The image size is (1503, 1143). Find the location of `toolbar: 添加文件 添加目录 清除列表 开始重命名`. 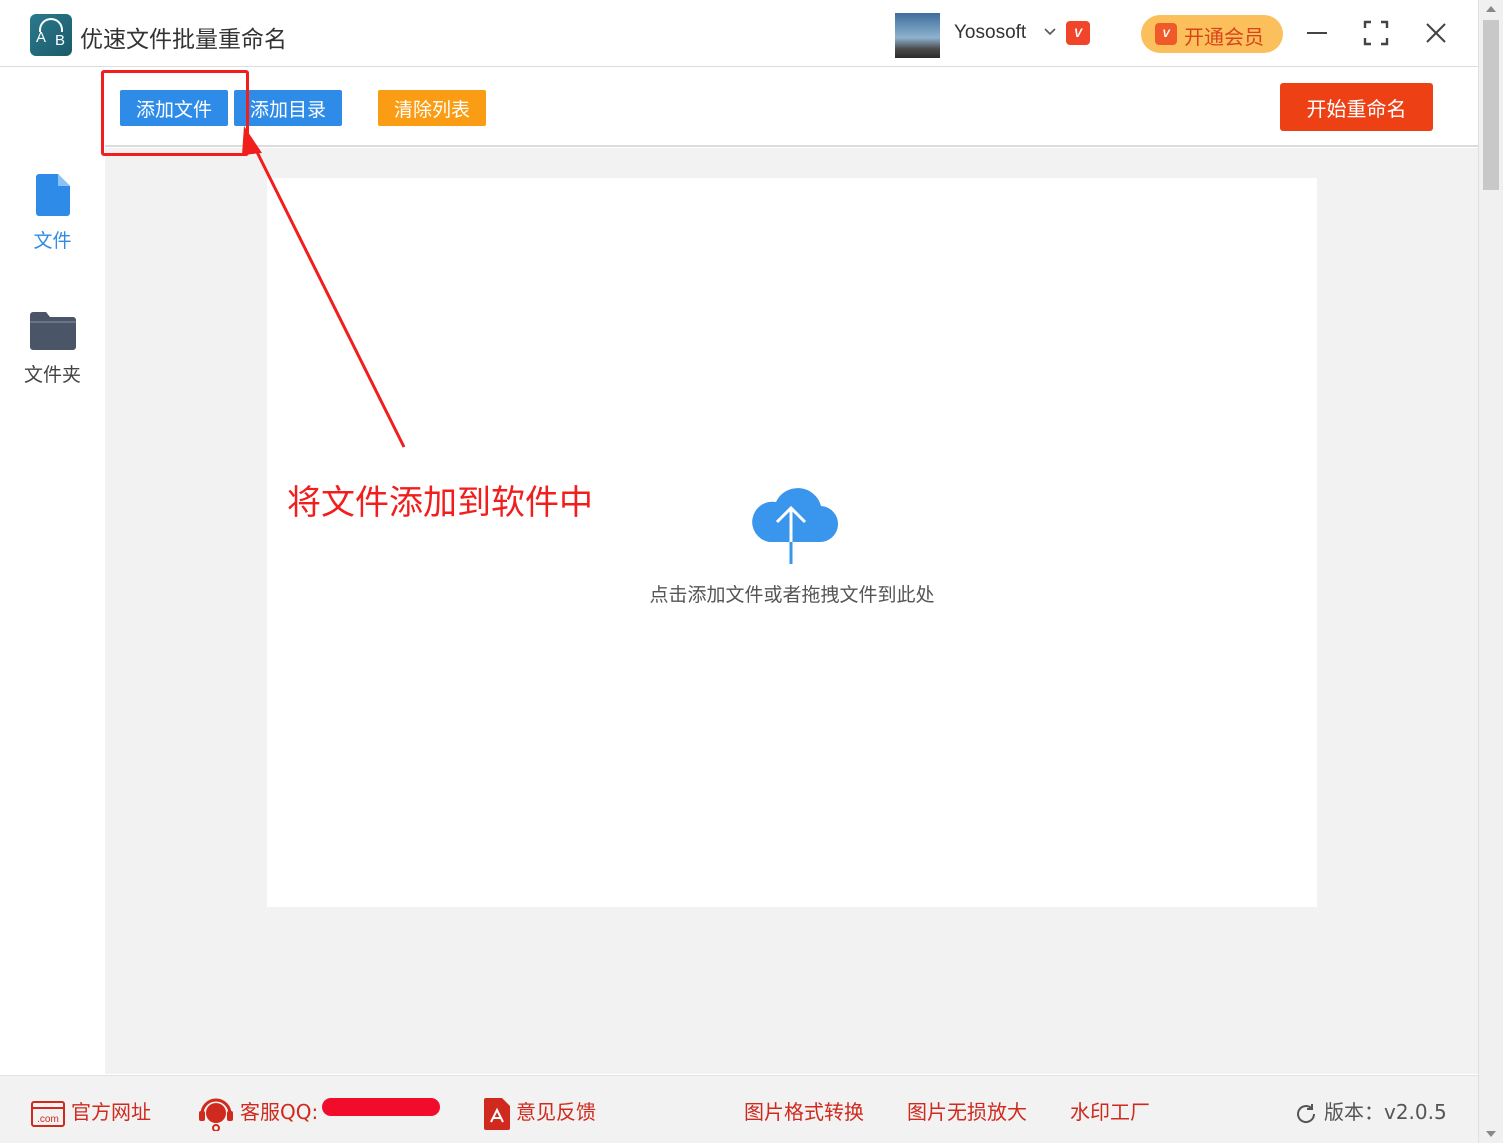

toolbar: 添加文件 添加目录 清除列表 开始重命名 is located at coordinates (791, 107).